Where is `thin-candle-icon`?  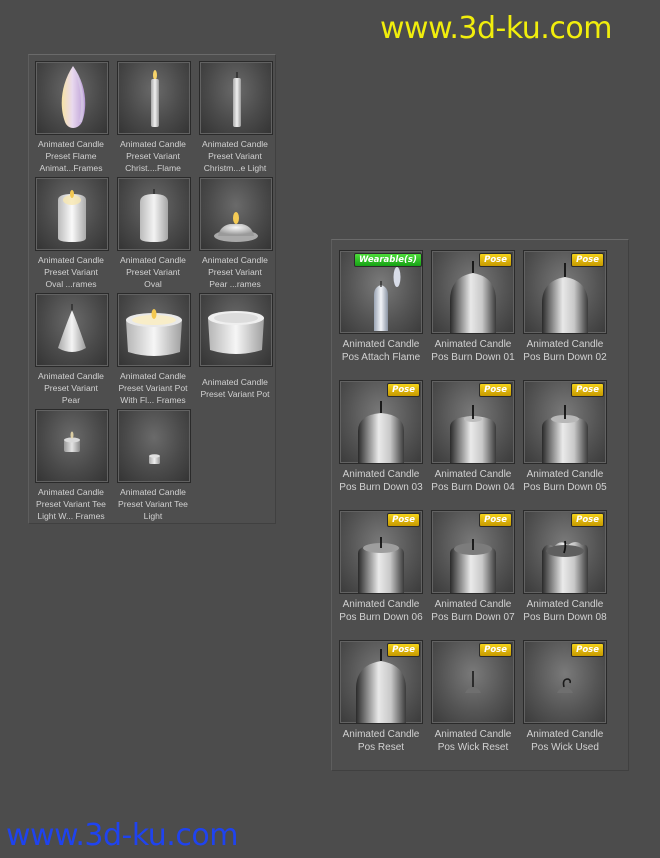 thin-candle-icon is located at coordinates (236, 98).